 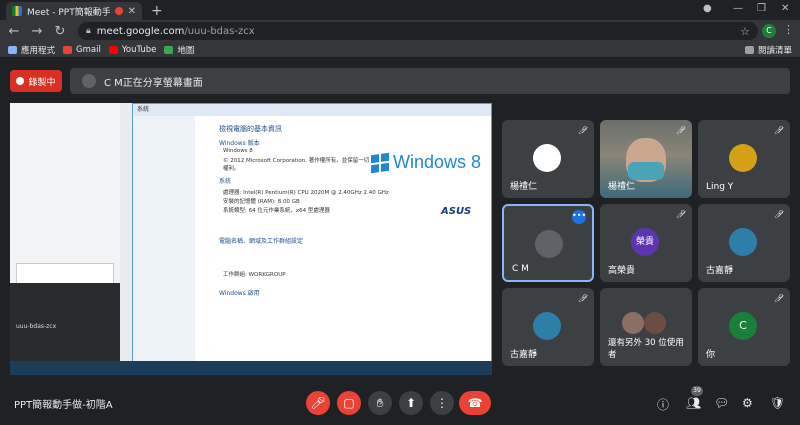 I want to click on presenter-avatar, so click(x=89, y=81).